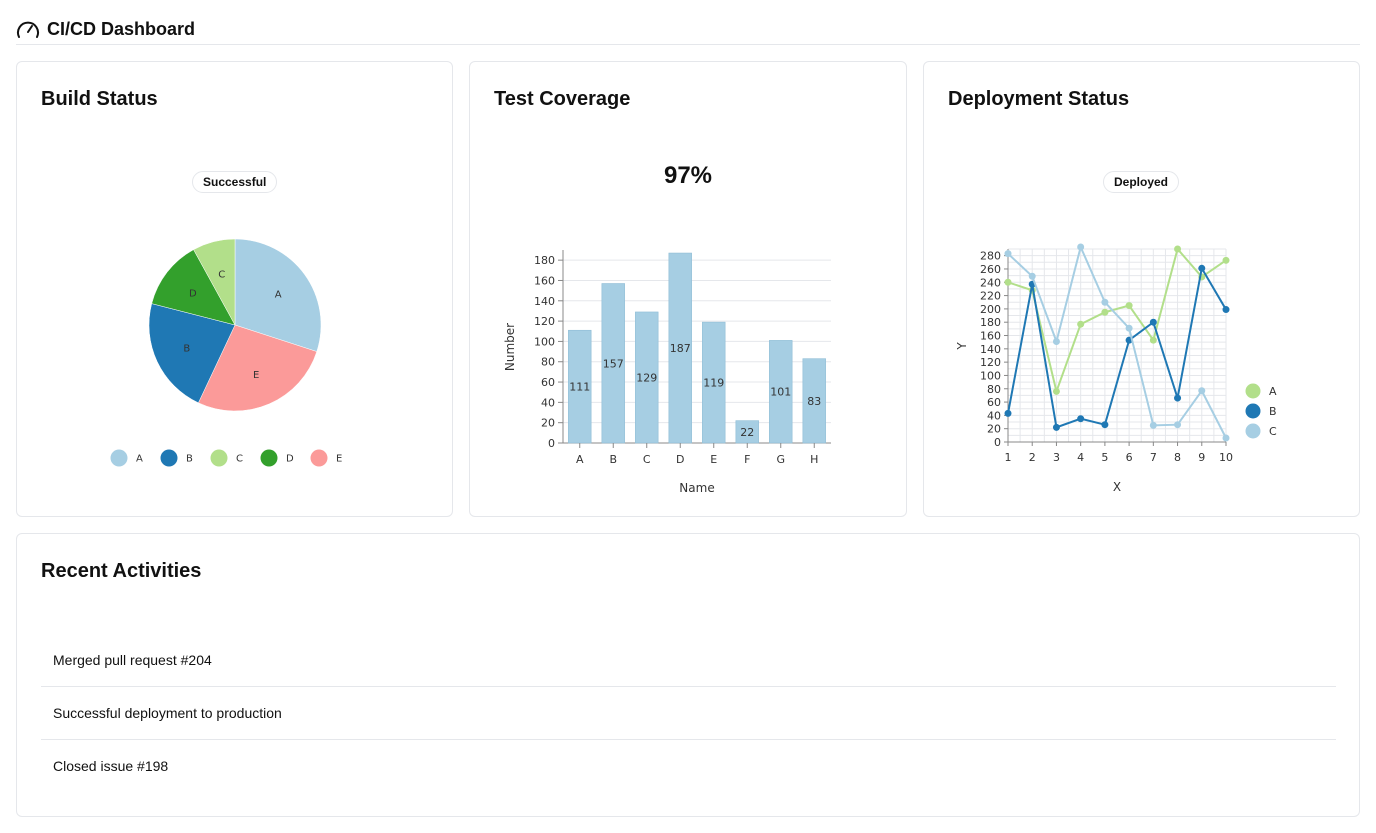 The height and width of the screenshot is (833, 1376). What do you see at coordinates (962, 346) in the screenshot?
I see `y-axis-label: Y` at bounding box center [962, 346].